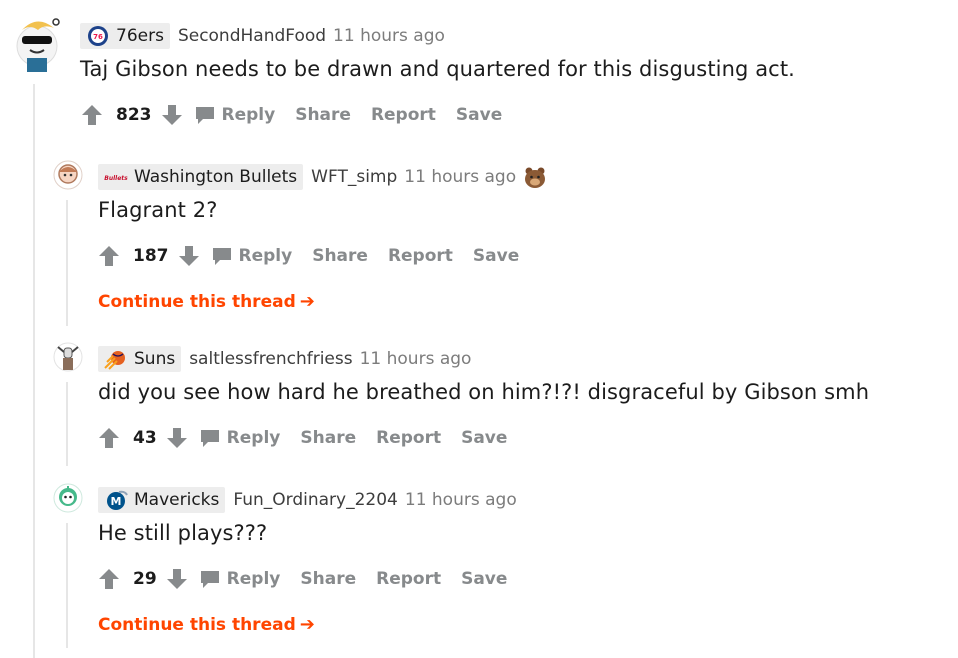  What do you see at coordinates (134, 115) in the screenshot?
I see `vote-score: 823` at bounding box center [134, 115].